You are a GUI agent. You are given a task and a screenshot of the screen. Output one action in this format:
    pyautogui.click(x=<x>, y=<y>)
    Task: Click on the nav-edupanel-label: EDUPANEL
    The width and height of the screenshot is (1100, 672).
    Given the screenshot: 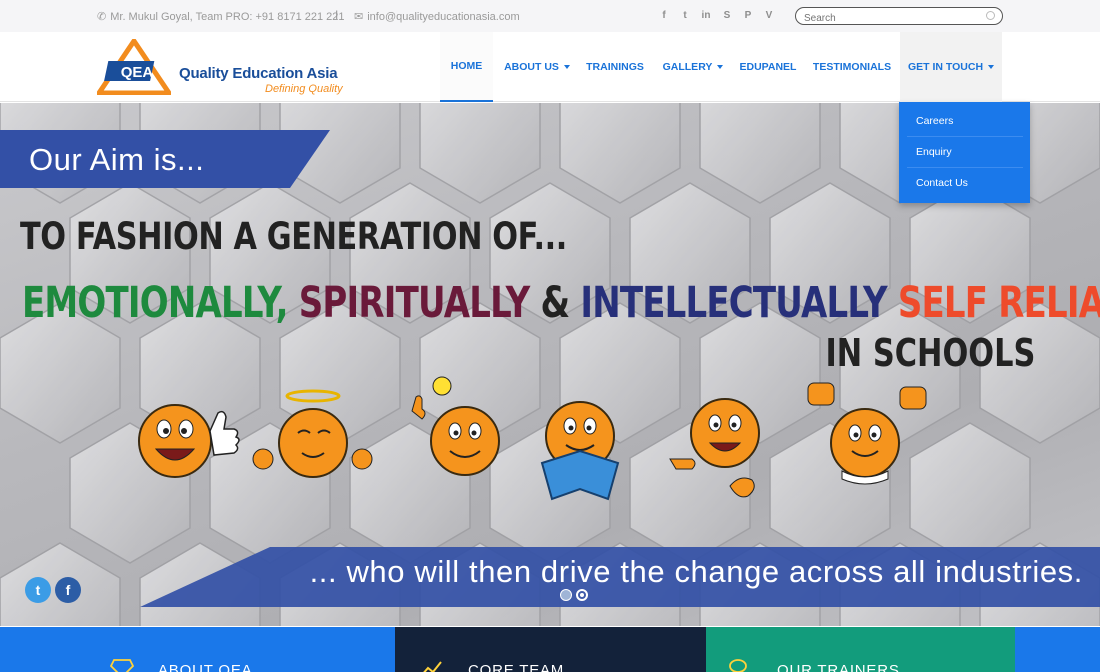 What is the action you would take?
    pyautogui.click(x=768, y=67)
    